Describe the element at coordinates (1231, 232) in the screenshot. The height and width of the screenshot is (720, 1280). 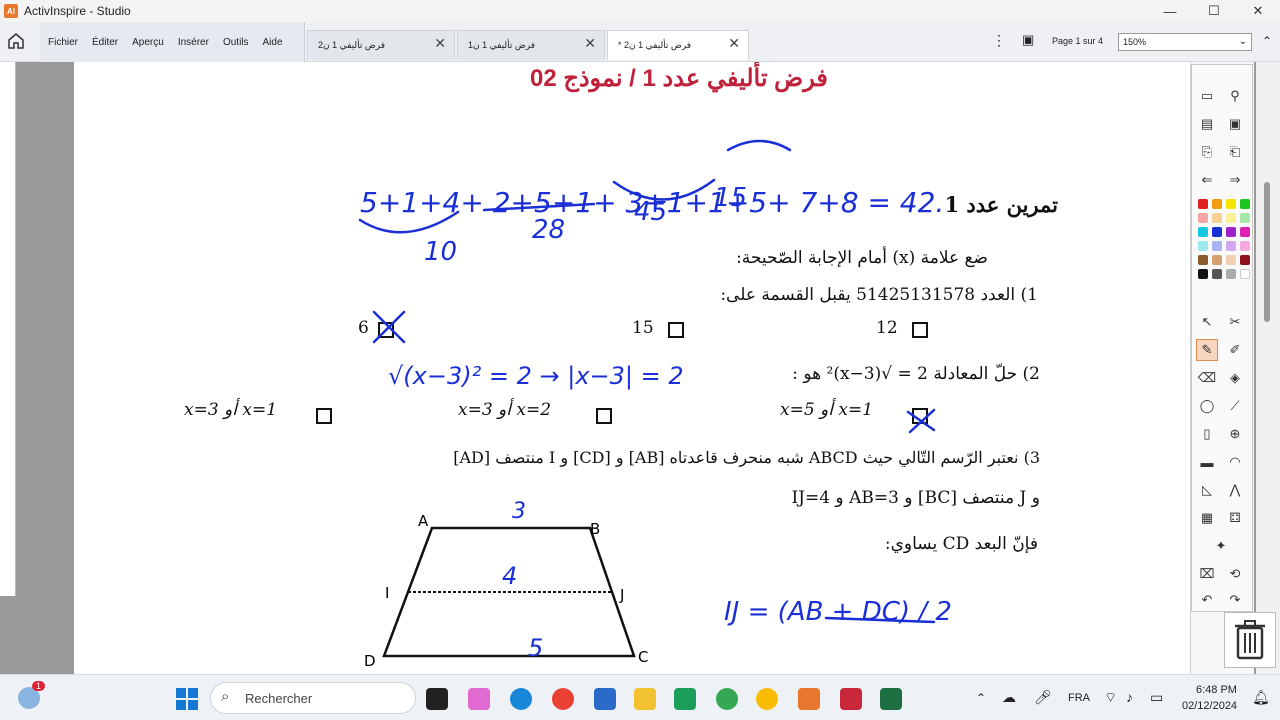
I see `color-purple-swatch` at that location.